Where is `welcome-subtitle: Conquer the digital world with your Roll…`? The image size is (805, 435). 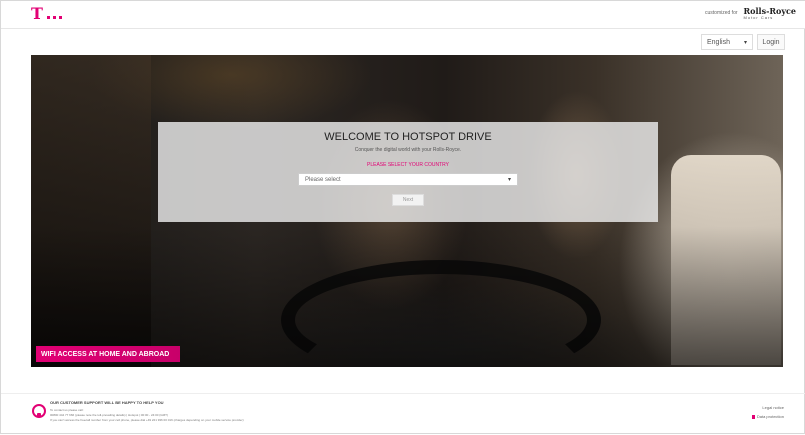 welcome-subtitle: Conquer the digital world with your Roll… is located at coordinates (408, 150).